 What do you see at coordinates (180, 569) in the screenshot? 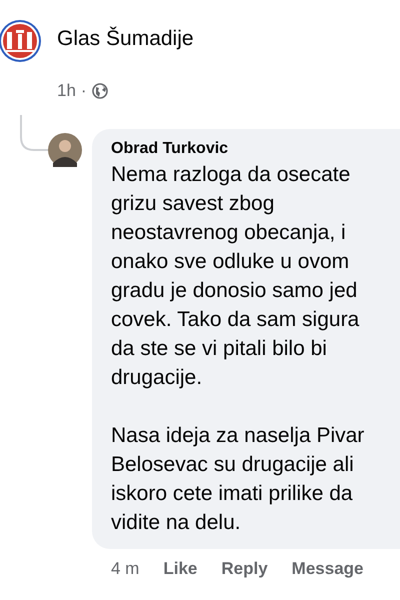
I see `action-link: Like` at bounding box center [180, 569].